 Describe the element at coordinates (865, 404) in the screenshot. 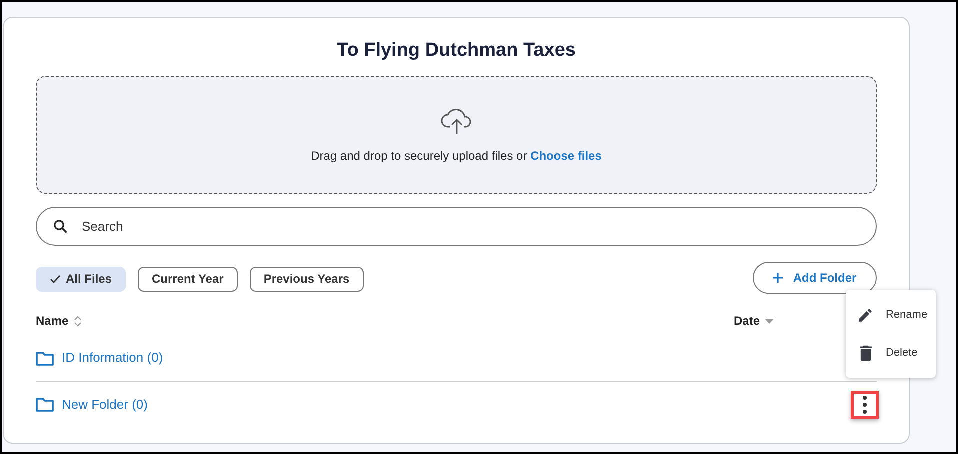

I see `more-options-button` at that location.